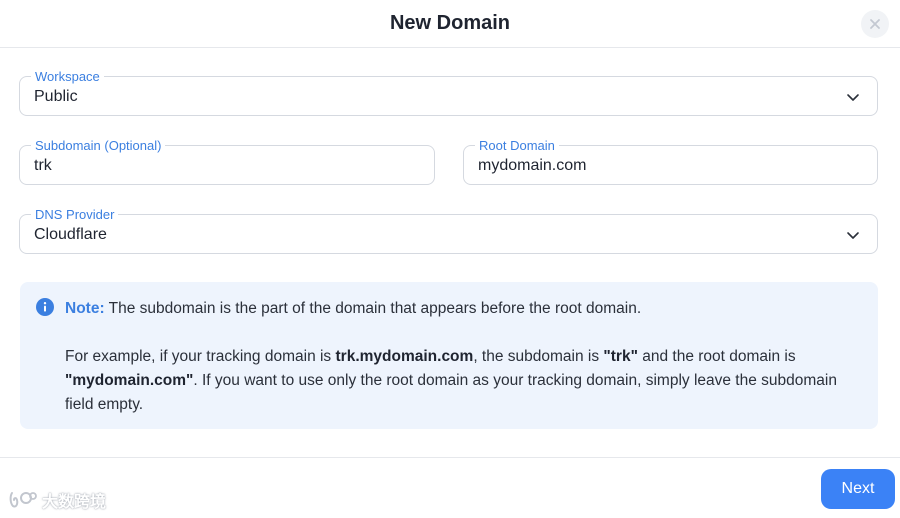 The height and width of the screenshot is (518, 900). Describe the element at coordinates (85, 308) in the screenshot. I see `note-label: Note:` at that location.